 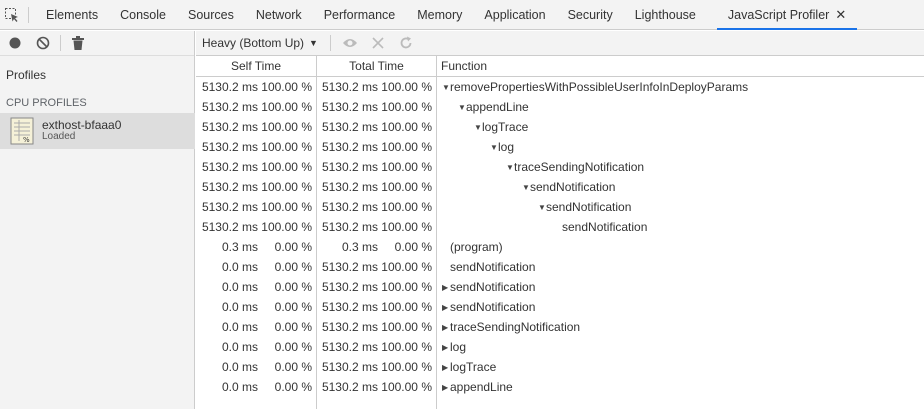 I want to click on exclude-close-icon, so click(x=378, y=43).